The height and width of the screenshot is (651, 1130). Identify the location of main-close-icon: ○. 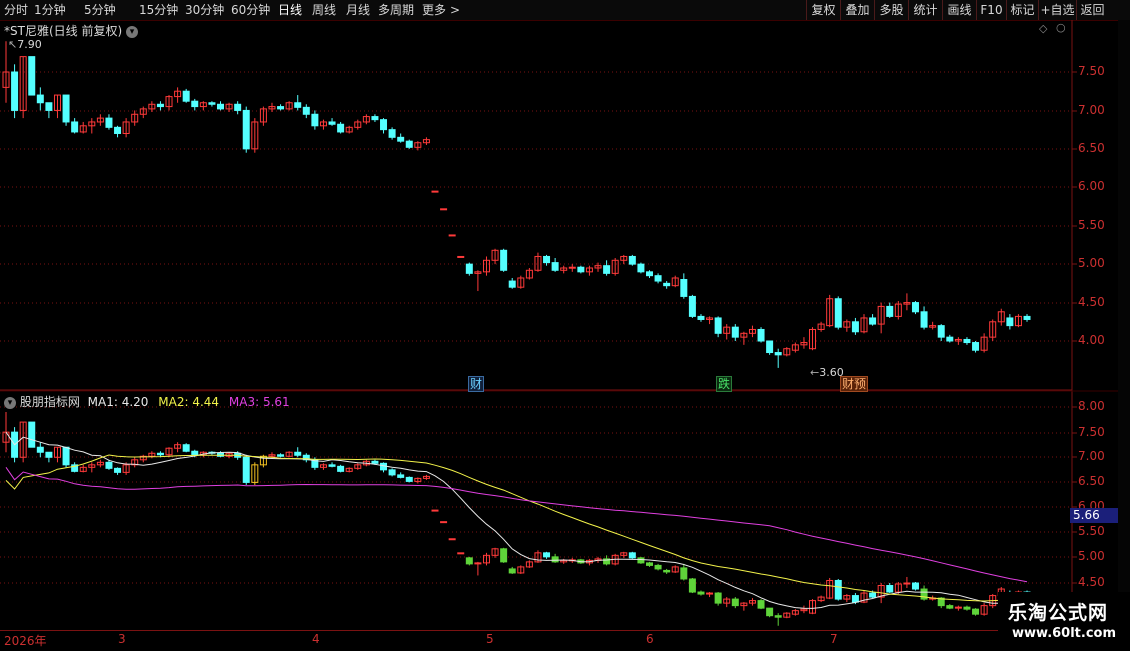
(1061, 27).